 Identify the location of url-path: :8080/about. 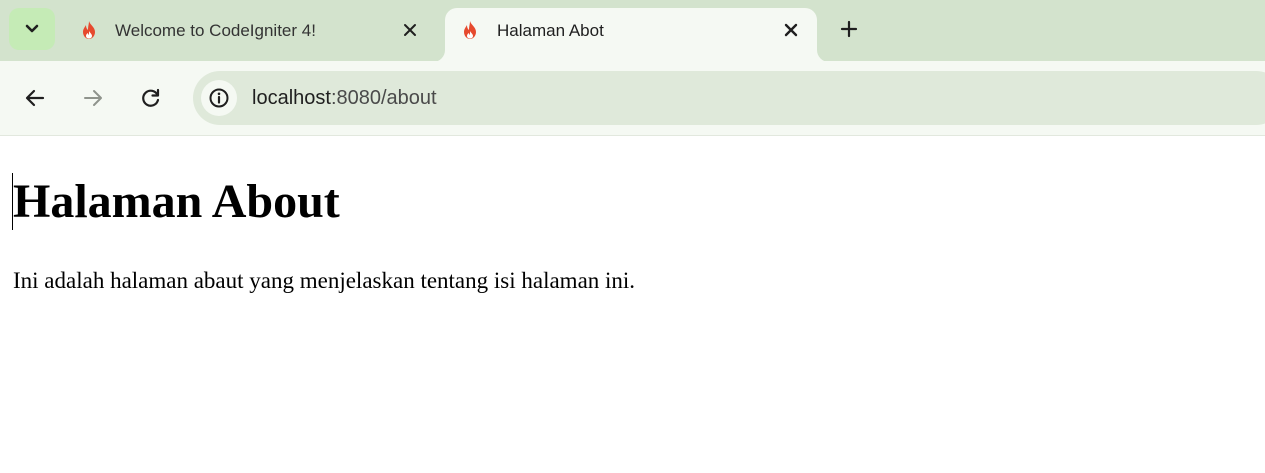
(383, 98).